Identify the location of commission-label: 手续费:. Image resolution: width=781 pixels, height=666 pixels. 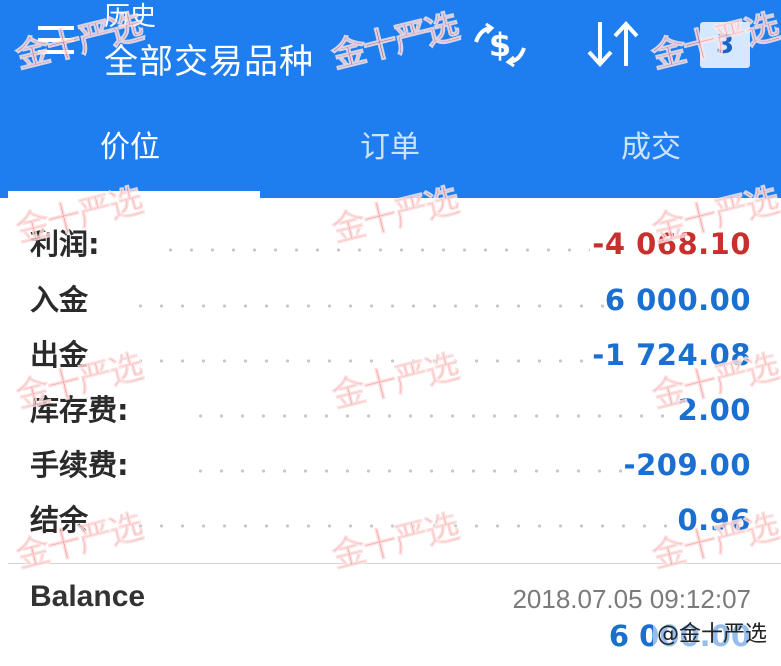
(79, 465).